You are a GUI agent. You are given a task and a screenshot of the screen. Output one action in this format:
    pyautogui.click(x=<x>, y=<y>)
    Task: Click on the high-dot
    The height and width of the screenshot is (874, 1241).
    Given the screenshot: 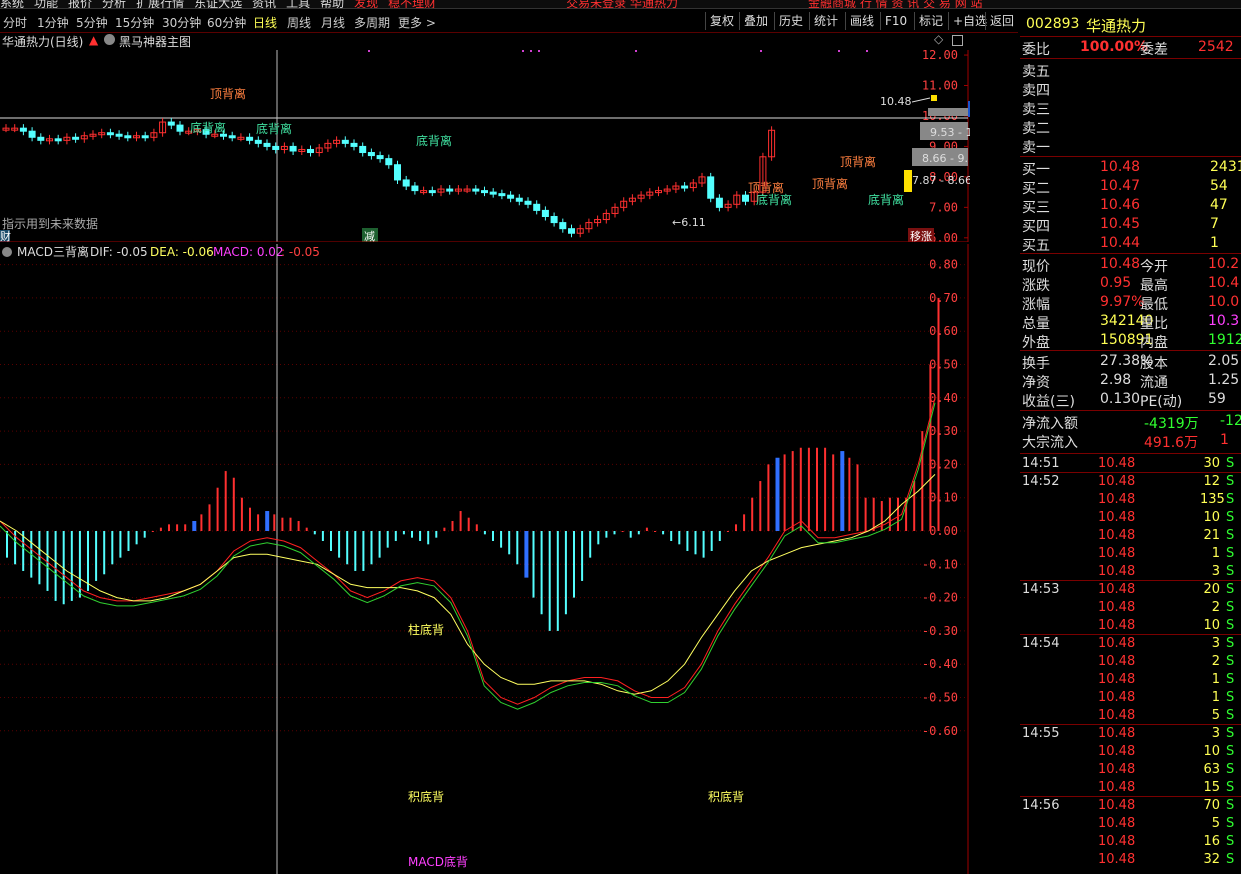 What is the action you would take?
    pyautogui.click(x=934, y=98)
    